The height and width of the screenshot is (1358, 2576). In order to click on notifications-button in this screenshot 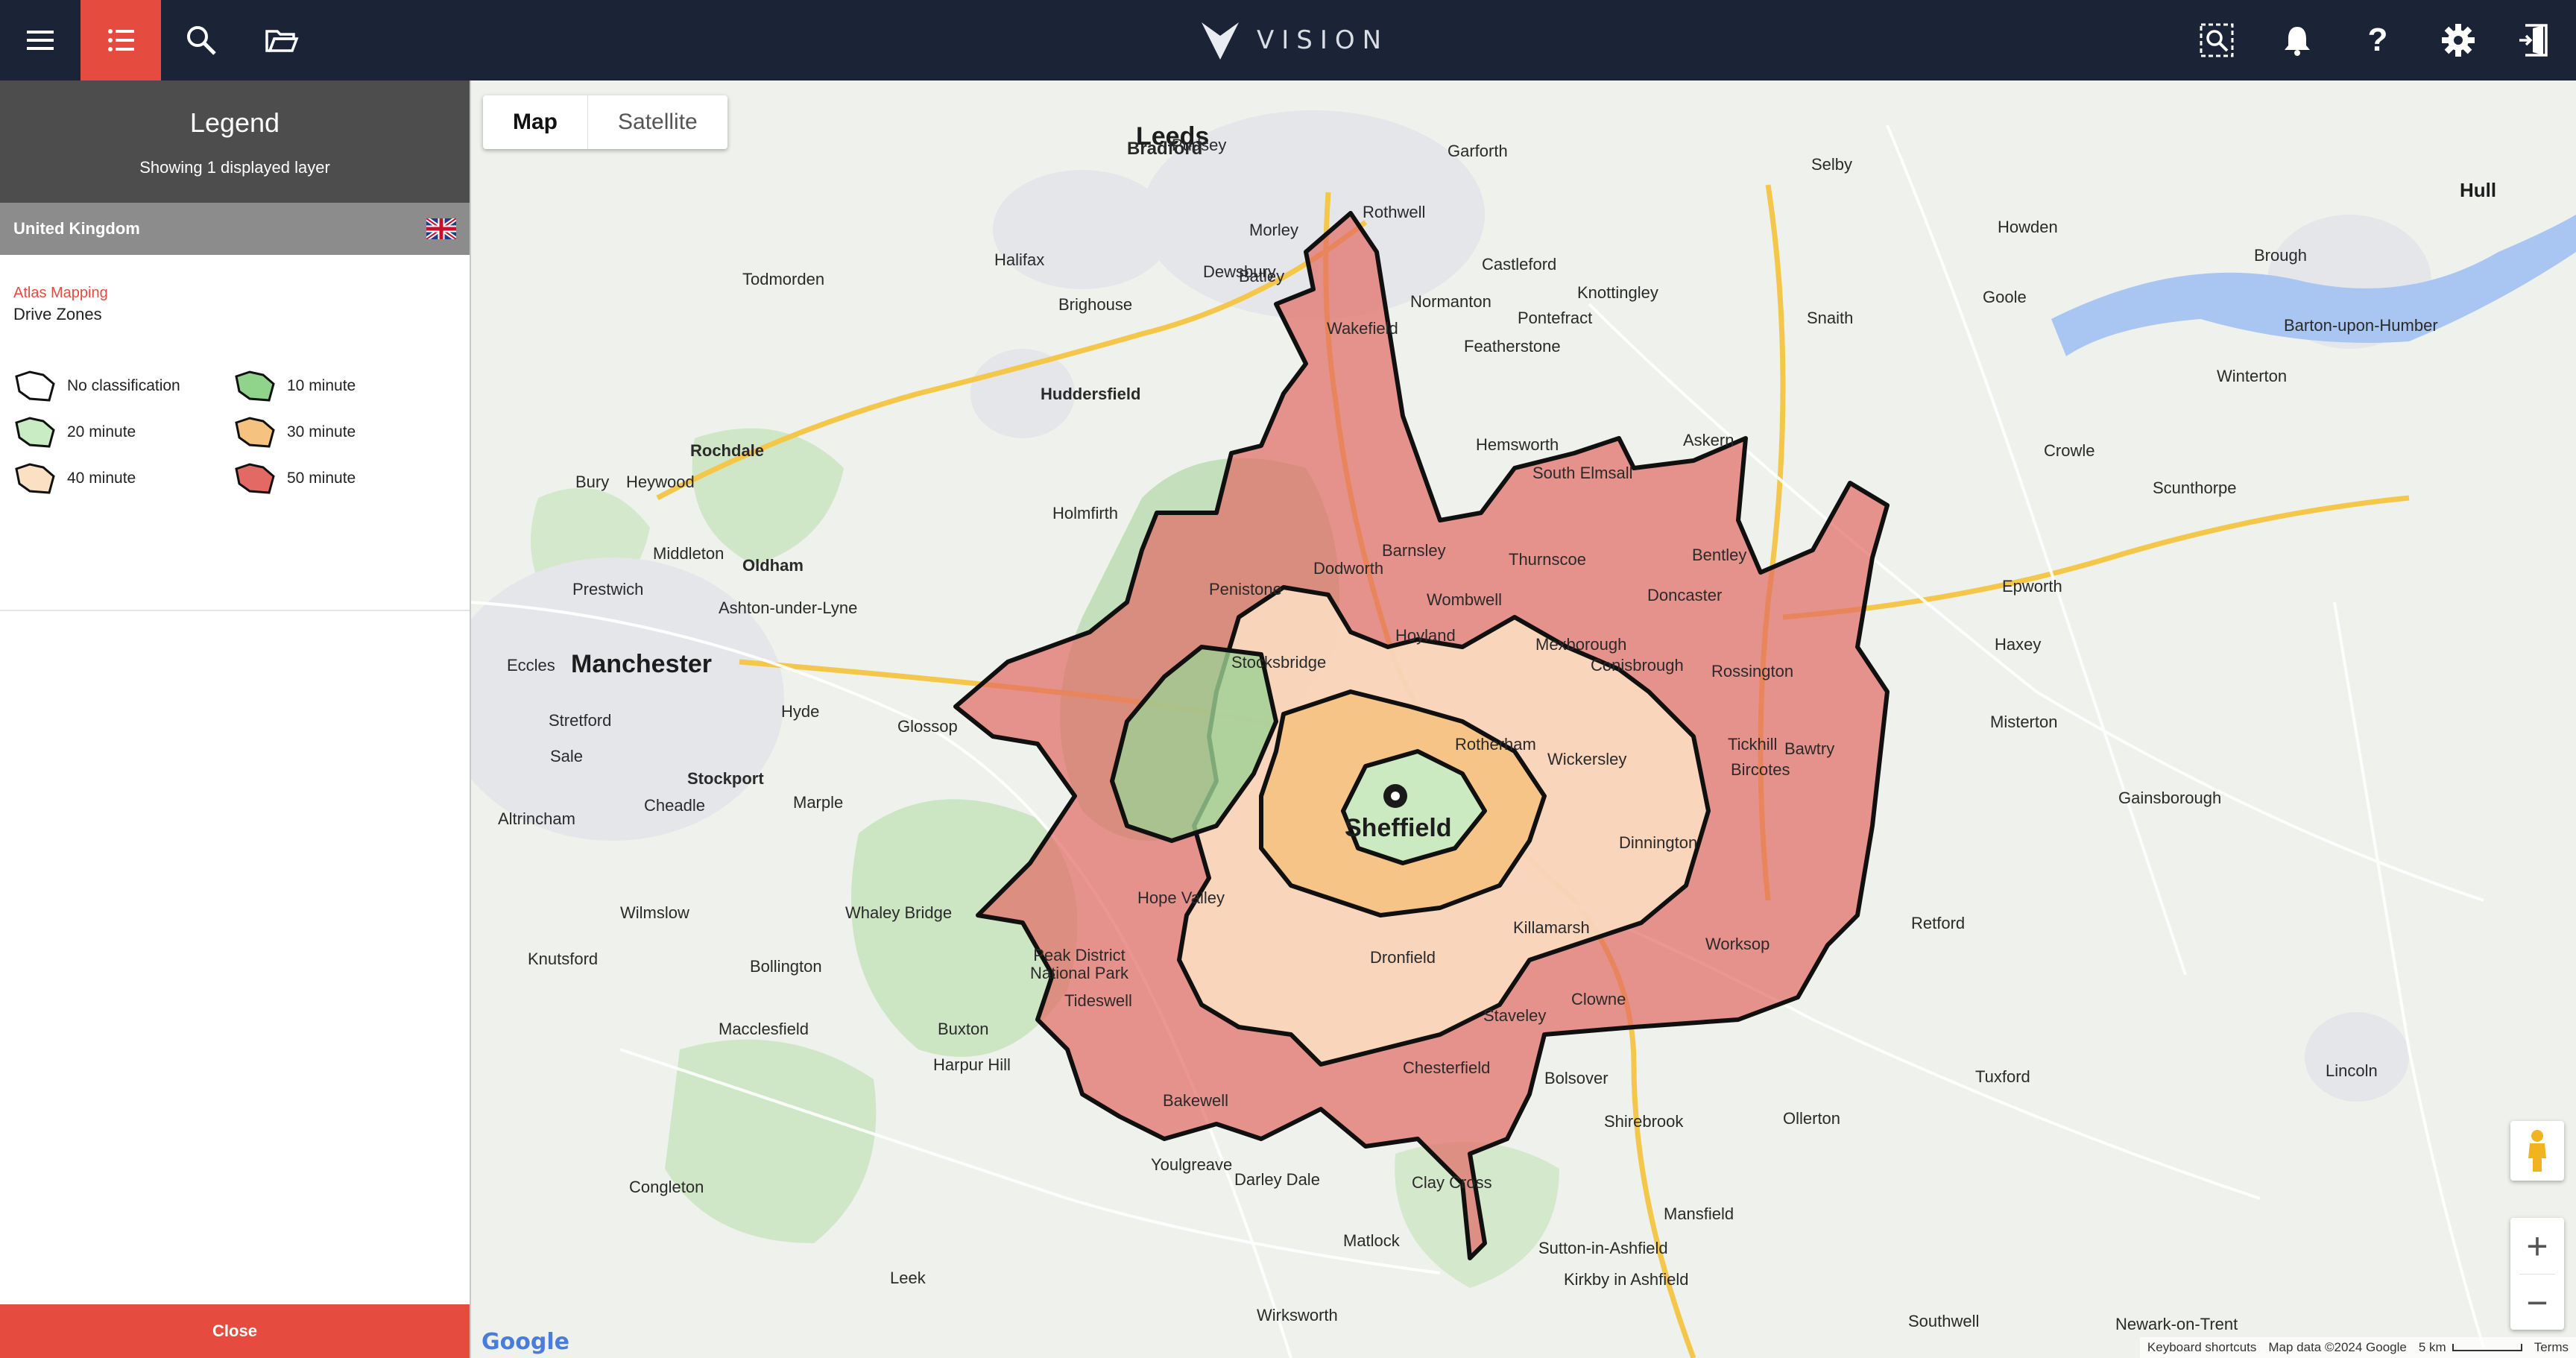, I will do `click(2297, 40)`.